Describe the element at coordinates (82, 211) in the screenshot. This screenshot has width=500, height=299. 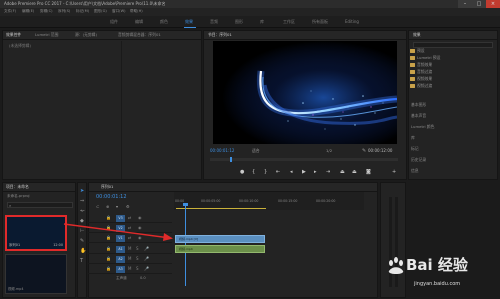
I see `ripple-edit-tool-icon: ⟛` at that location.